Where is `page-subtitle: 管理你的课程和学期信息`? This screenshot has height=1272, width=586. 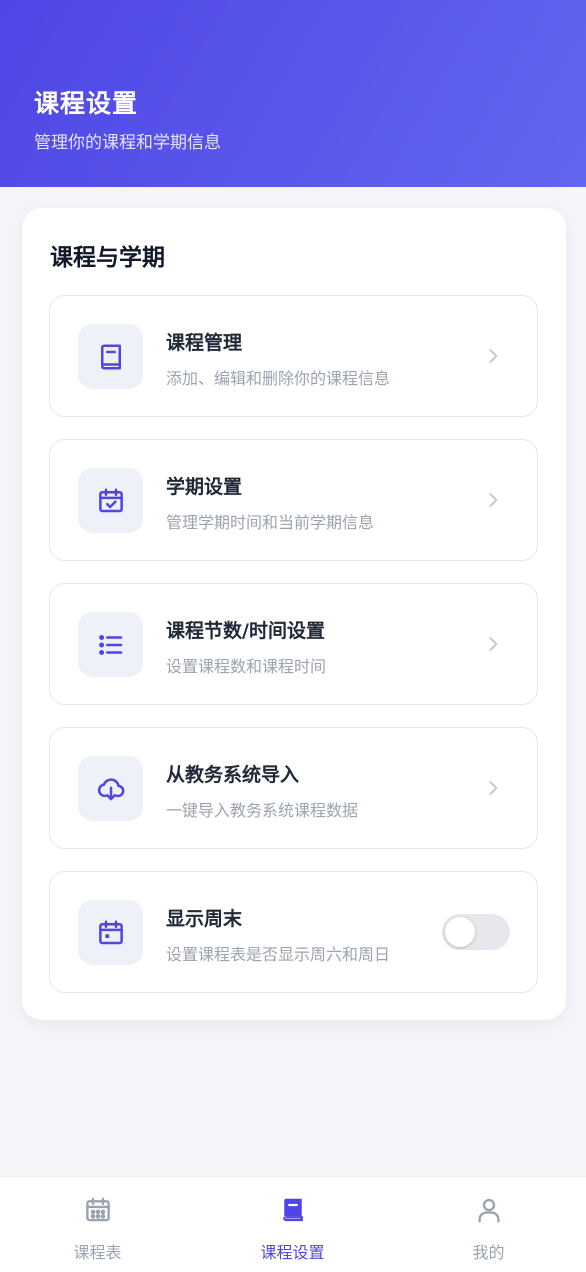 page-subtitle: 管理你的课程和学期信息 is located at coordinates (127, 143).